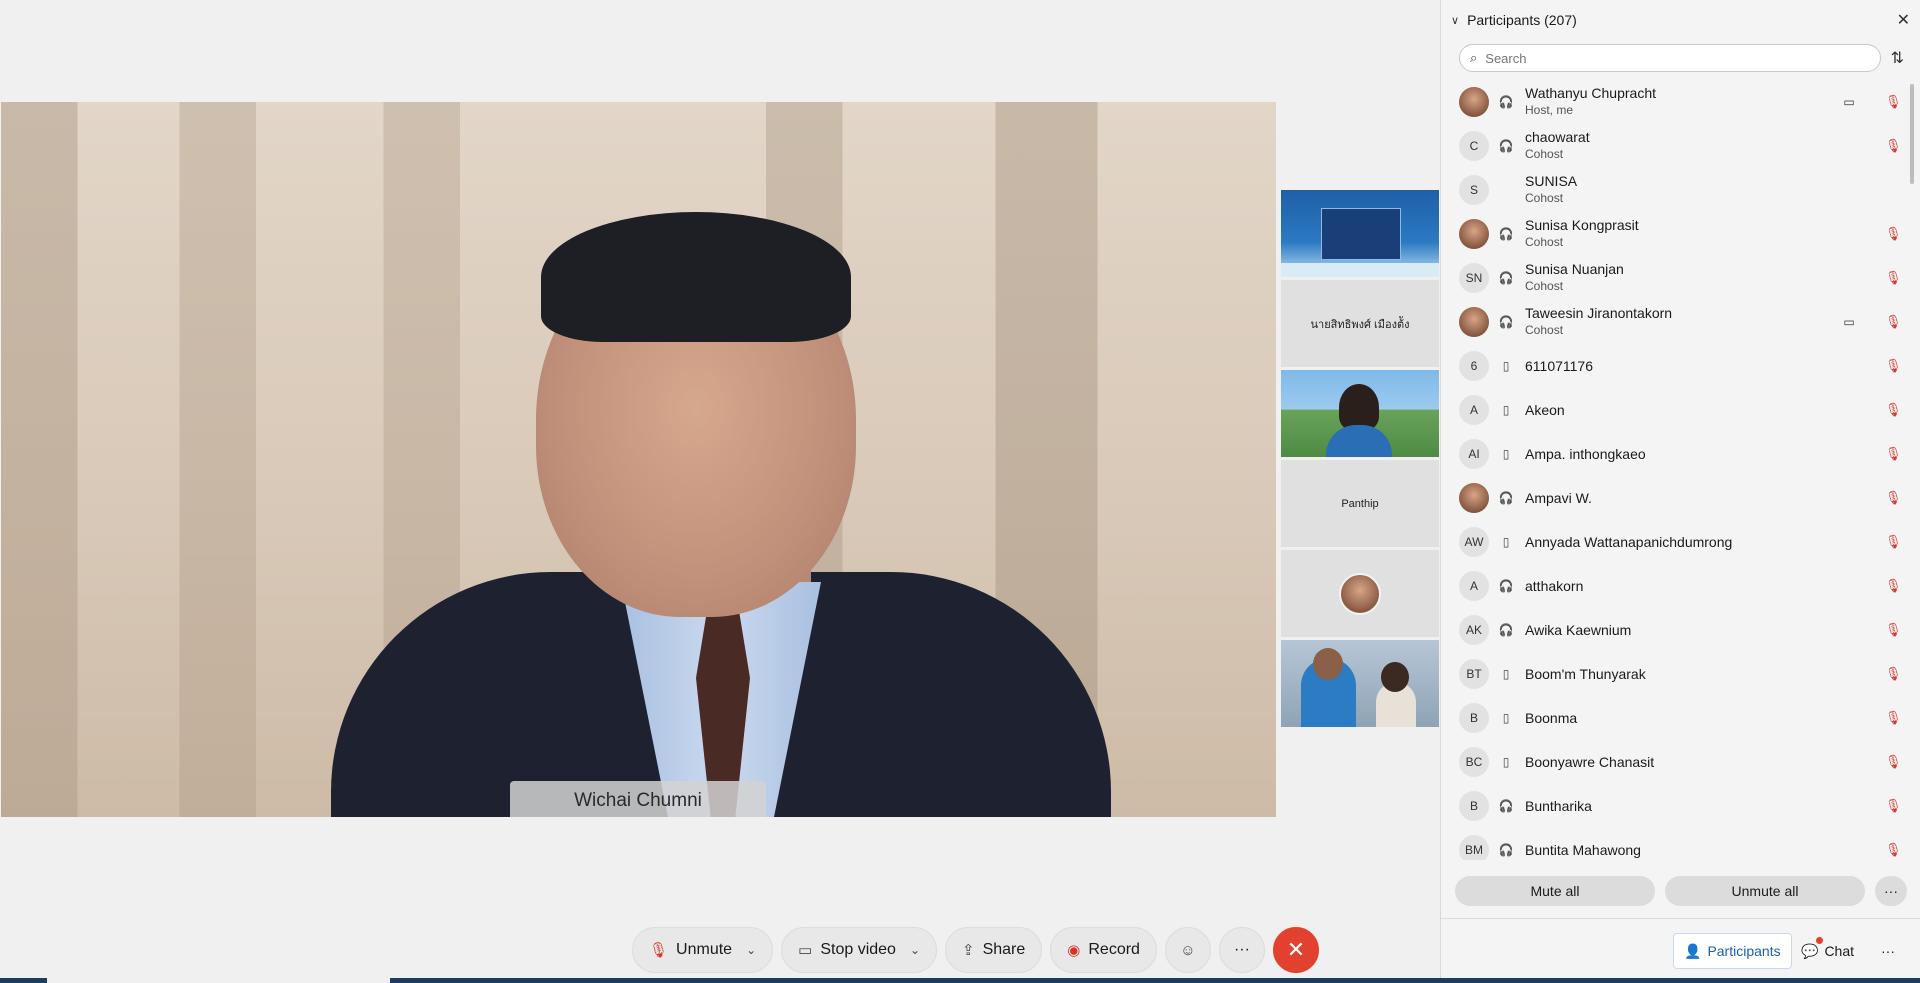  I want to click on participant-info: Boonma, so click(1681, 718).